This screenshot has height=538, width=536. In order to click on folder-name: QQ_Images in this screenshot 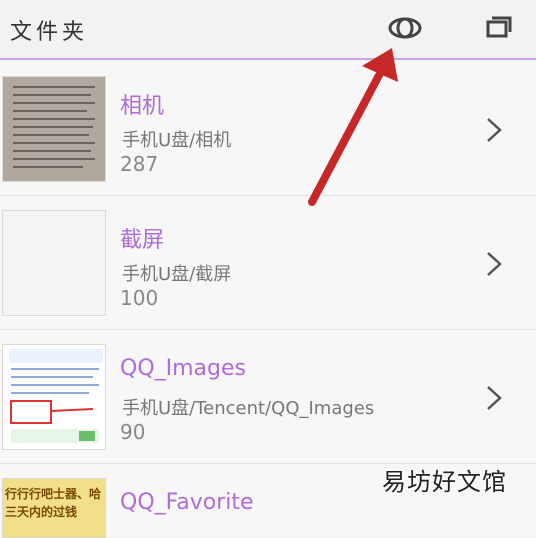, I will do `click(183, 368)`.